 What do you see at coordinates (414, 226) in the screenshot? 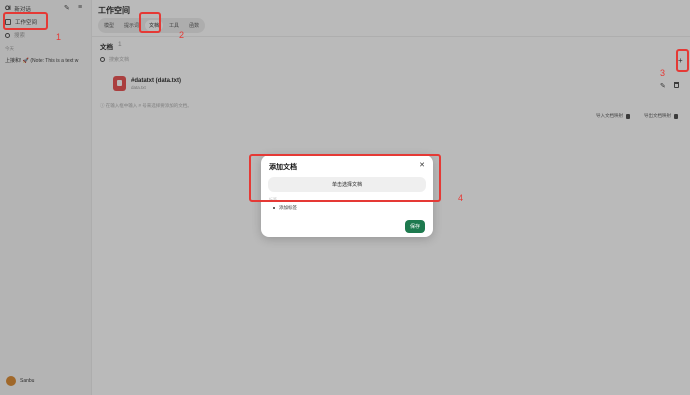
I see `save-button: 保存` at bounding box center [414, 226].